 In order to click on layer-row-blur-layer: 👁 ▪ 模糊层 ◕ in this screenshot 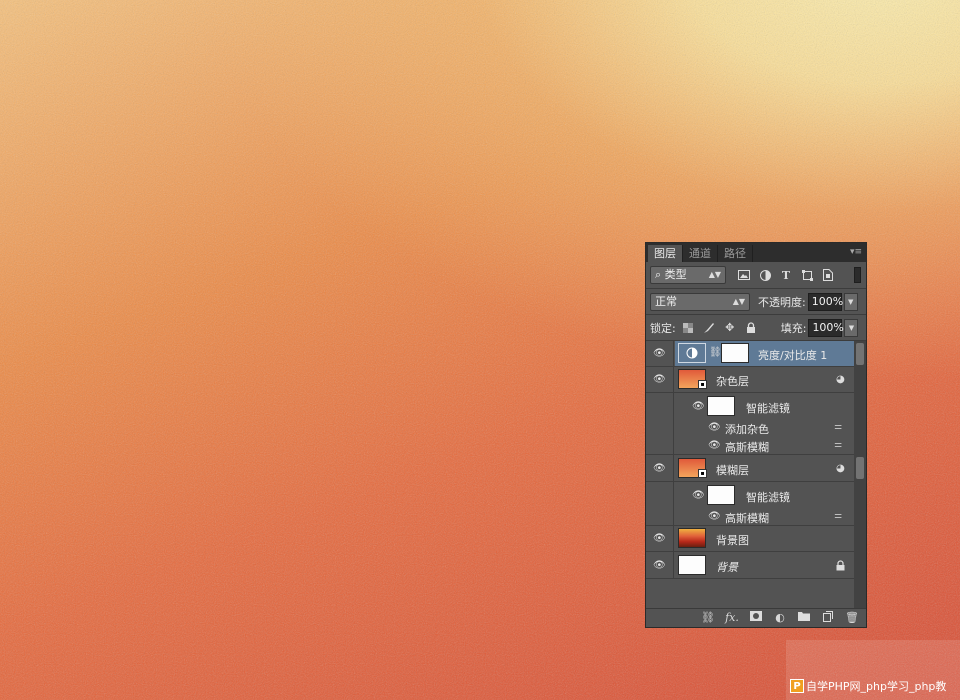, I will do `click(750, 468)`.